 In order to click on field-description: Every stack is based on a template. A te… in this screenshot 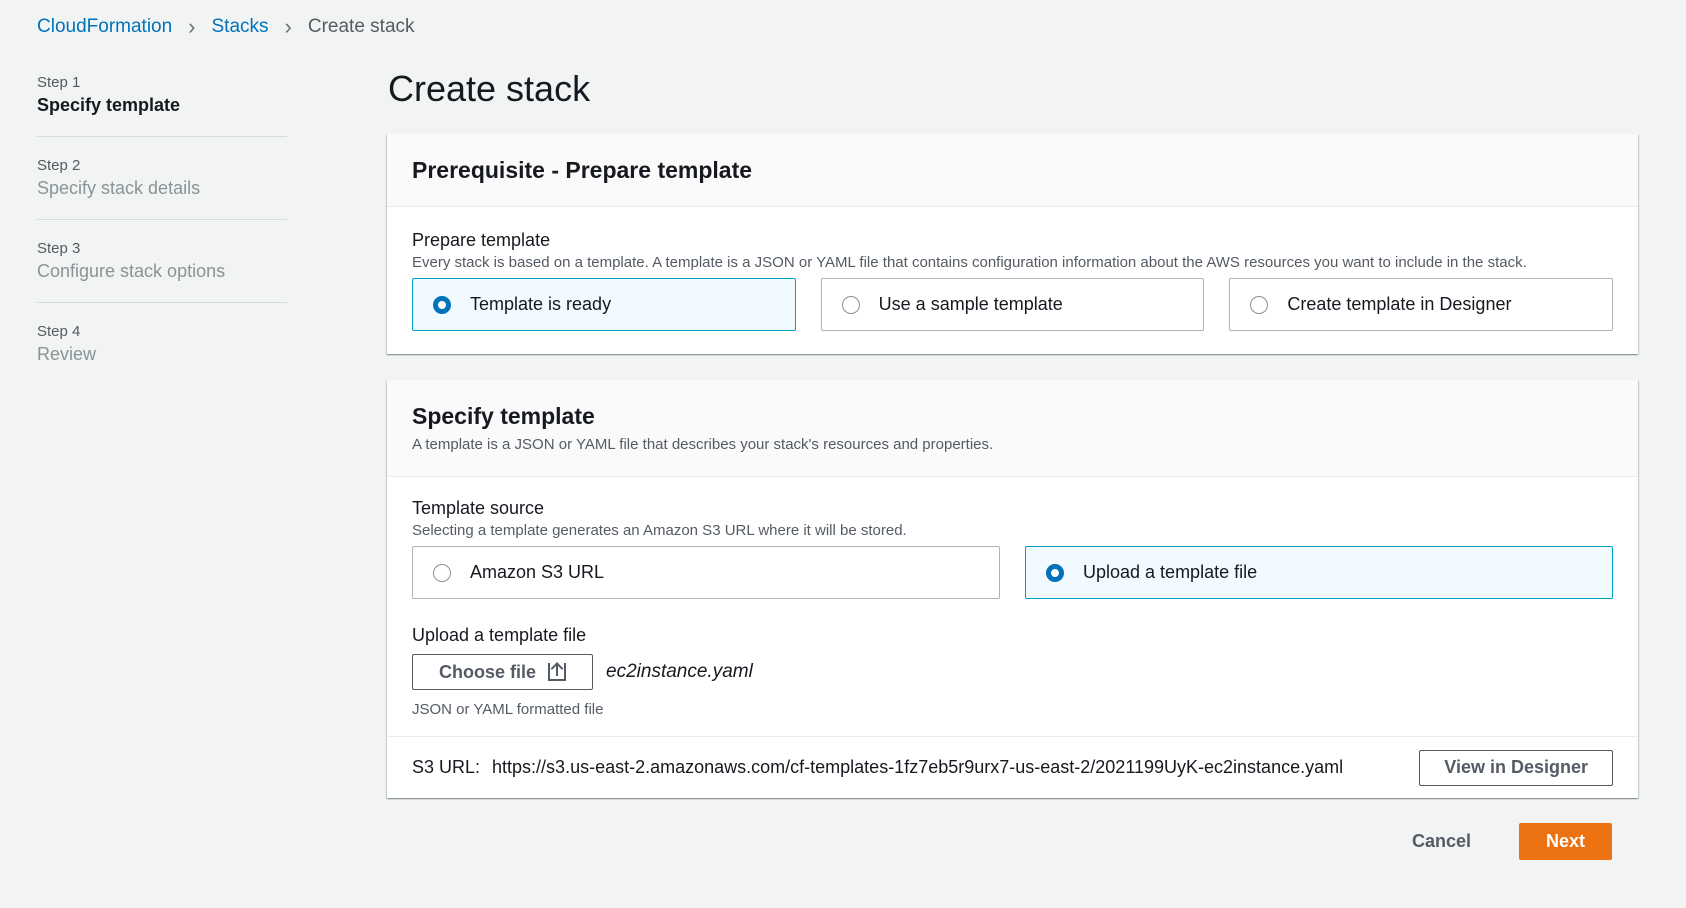, I will do `click(969, 262)`.